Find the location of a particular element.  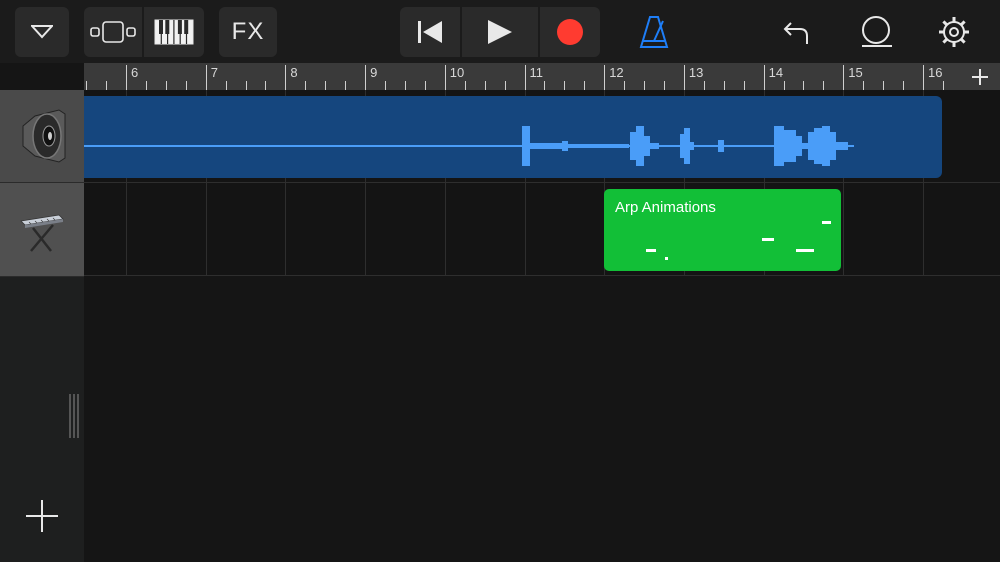

track-headers is located at coordinates (42, 326).